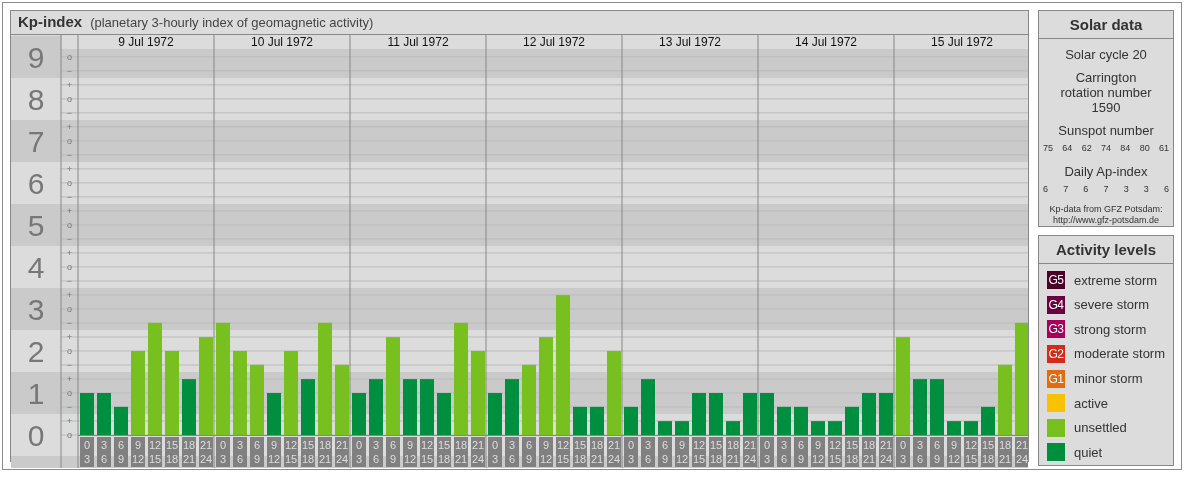 The image size is (1184, 480). What do you see at coordinates (1066, 189) in the screenshot?
I see `ap-value: 7` at bounding box center [1066, 189].